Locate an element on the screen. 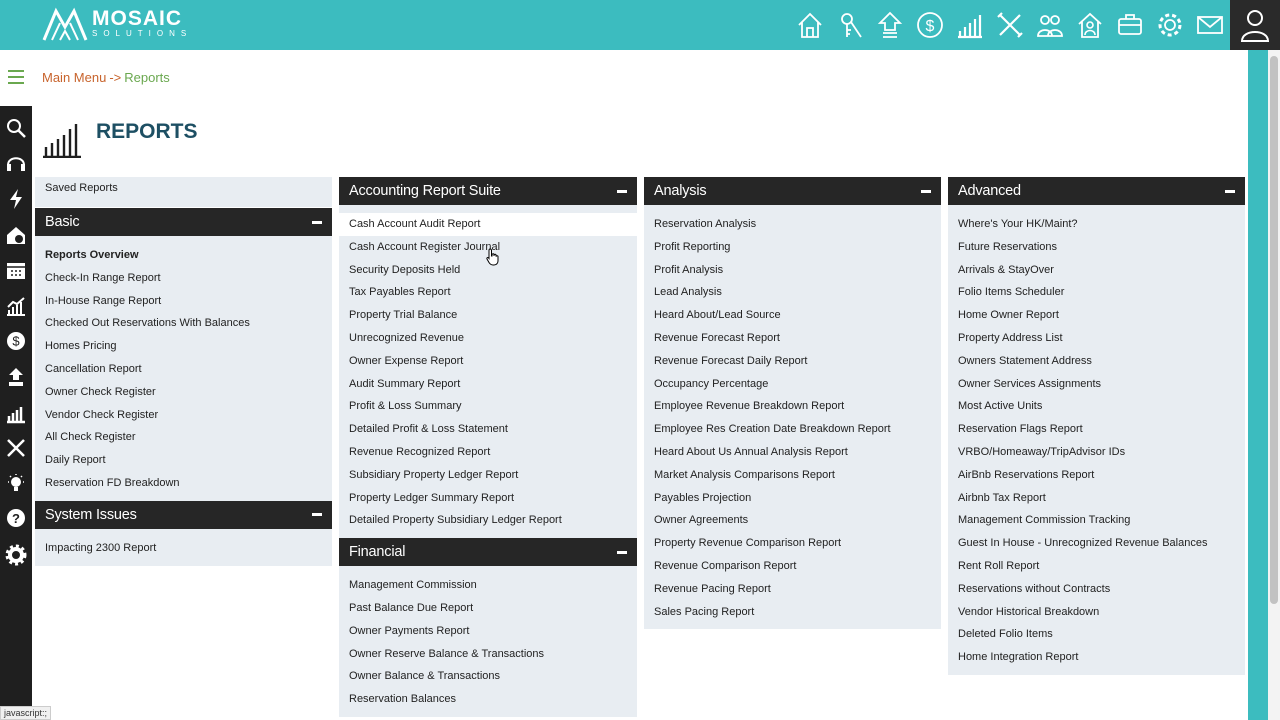 The image size is (1280, 720). report-link: All Check Register is located at coordinates (183, 437).